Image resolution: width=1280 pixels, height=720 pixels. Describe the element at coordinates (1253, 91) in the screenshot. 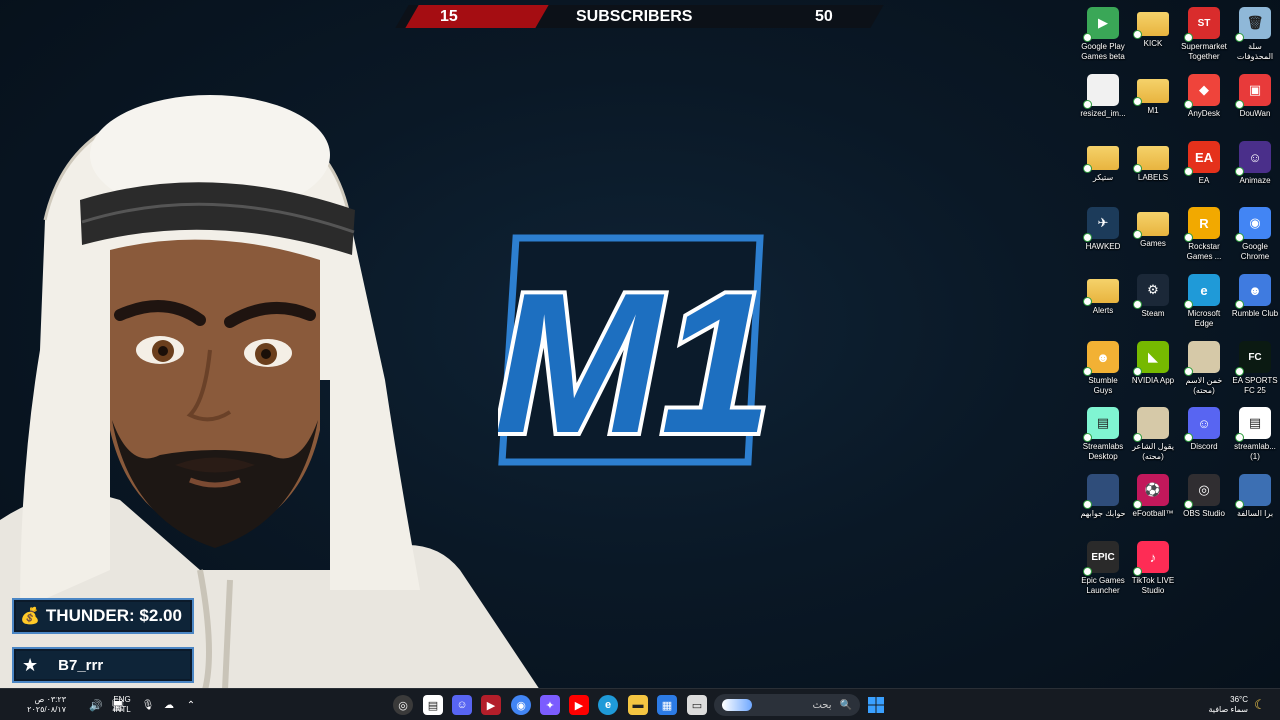

I see `douwan-icon: ▣` at that location.